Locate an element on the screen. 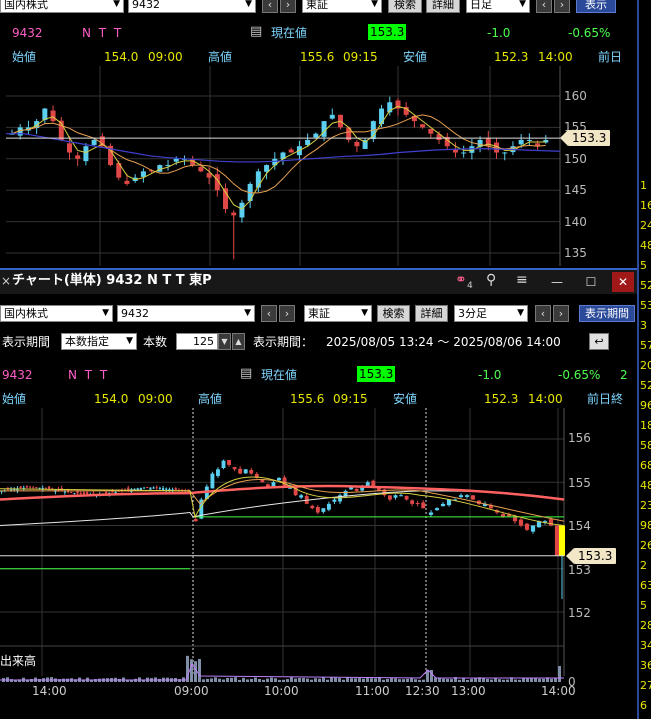 The height and width of the screenshot is (719, 651). period-prev-button: ‹ is located at coordinates (543, 313).